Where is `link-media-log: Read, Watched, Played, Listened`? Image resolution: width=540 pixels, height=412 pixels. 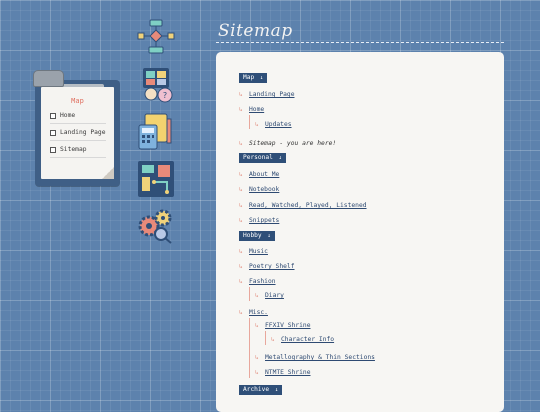
link-media-log: Read, Watched, Played, Listened is located at coordinates (308, 205).